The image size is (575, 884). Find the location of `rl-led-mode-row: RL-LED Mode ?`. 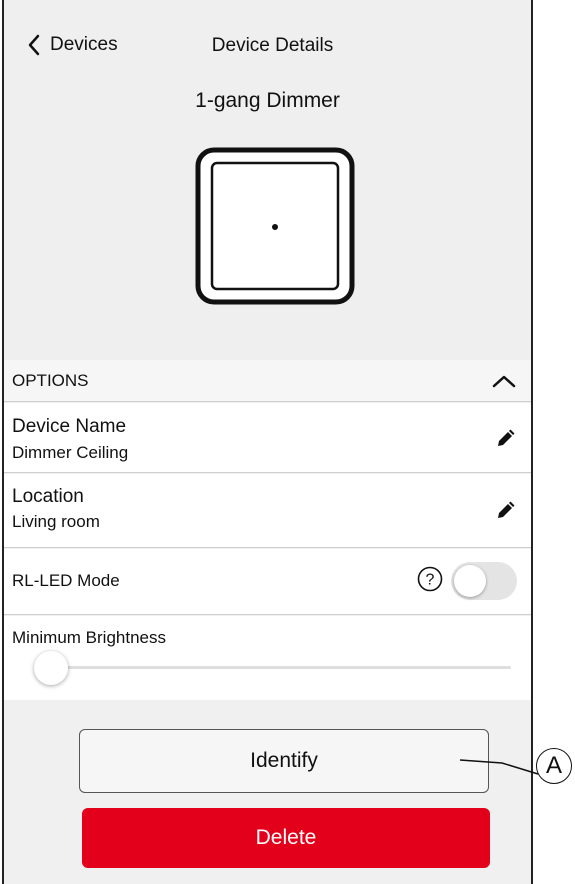

rl-led-mode-row: RL-LED Mode ? is located at coordinates (267, 582).